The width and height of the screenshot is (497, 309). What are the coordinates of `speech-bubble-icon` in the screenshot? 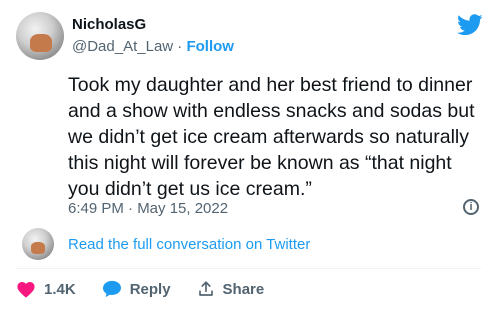 It's located at (112, 289).